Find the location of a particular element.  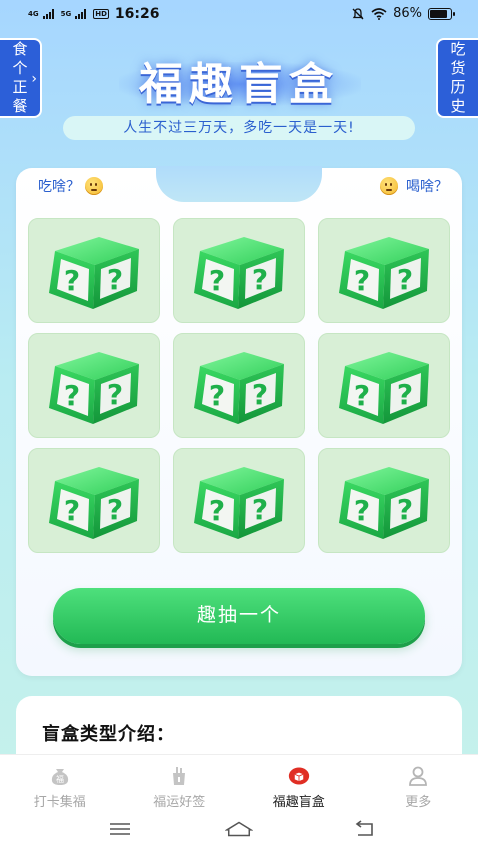

clock: 16:26 is located at coordinates (137, 14).